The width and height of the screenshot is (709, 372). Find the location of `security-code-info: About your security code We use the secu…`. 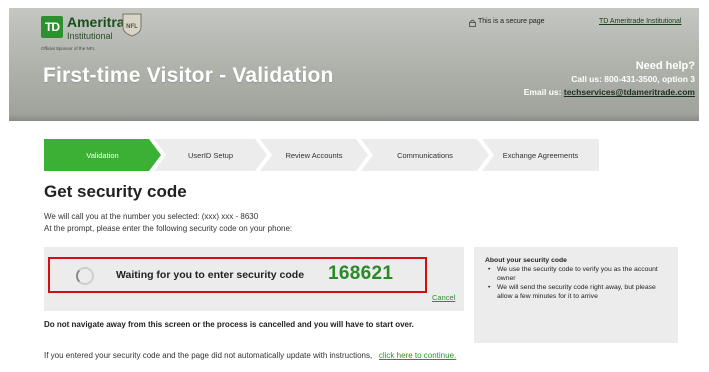

security-code-info: About your security code We use the secu… is located at coordinates (576, 295).